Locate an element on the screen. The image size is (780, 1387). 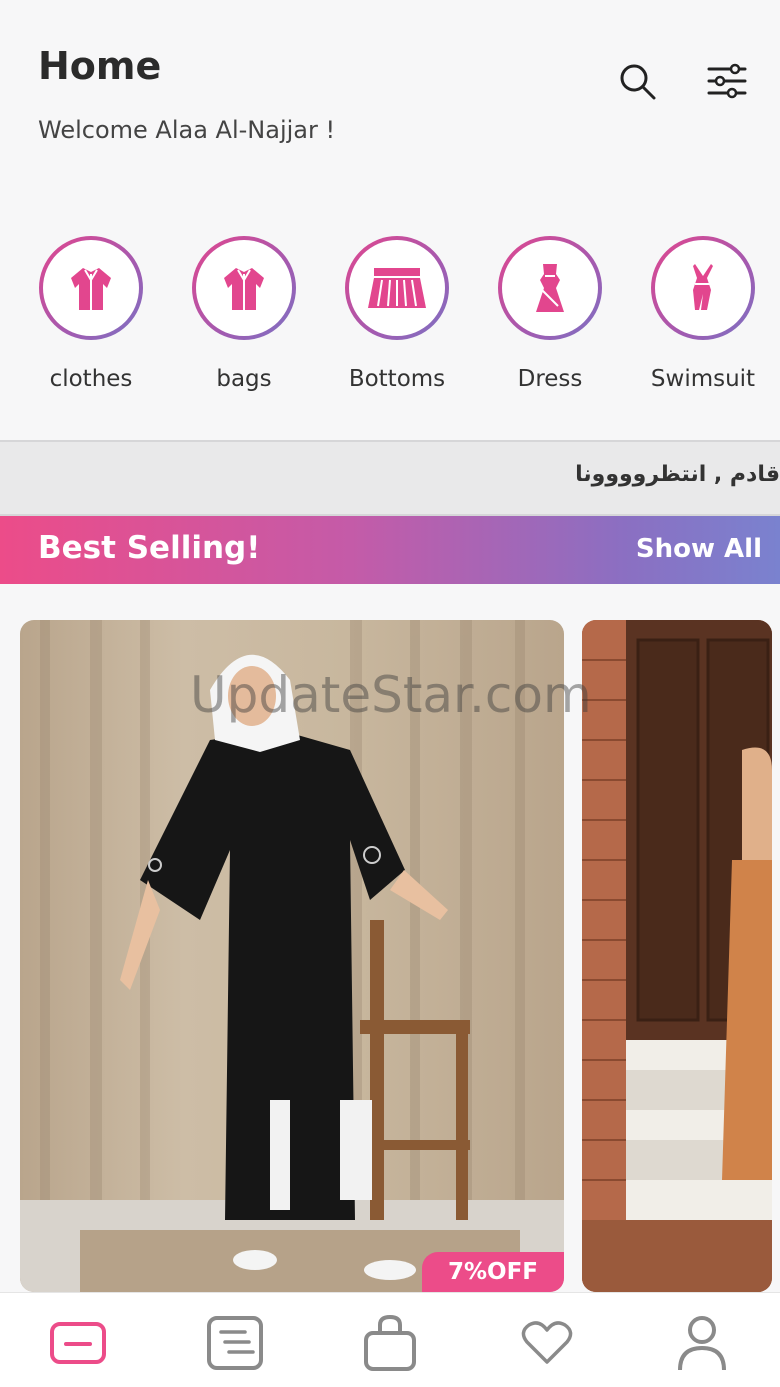
sliders-icon is located at coordinates (727, 81).